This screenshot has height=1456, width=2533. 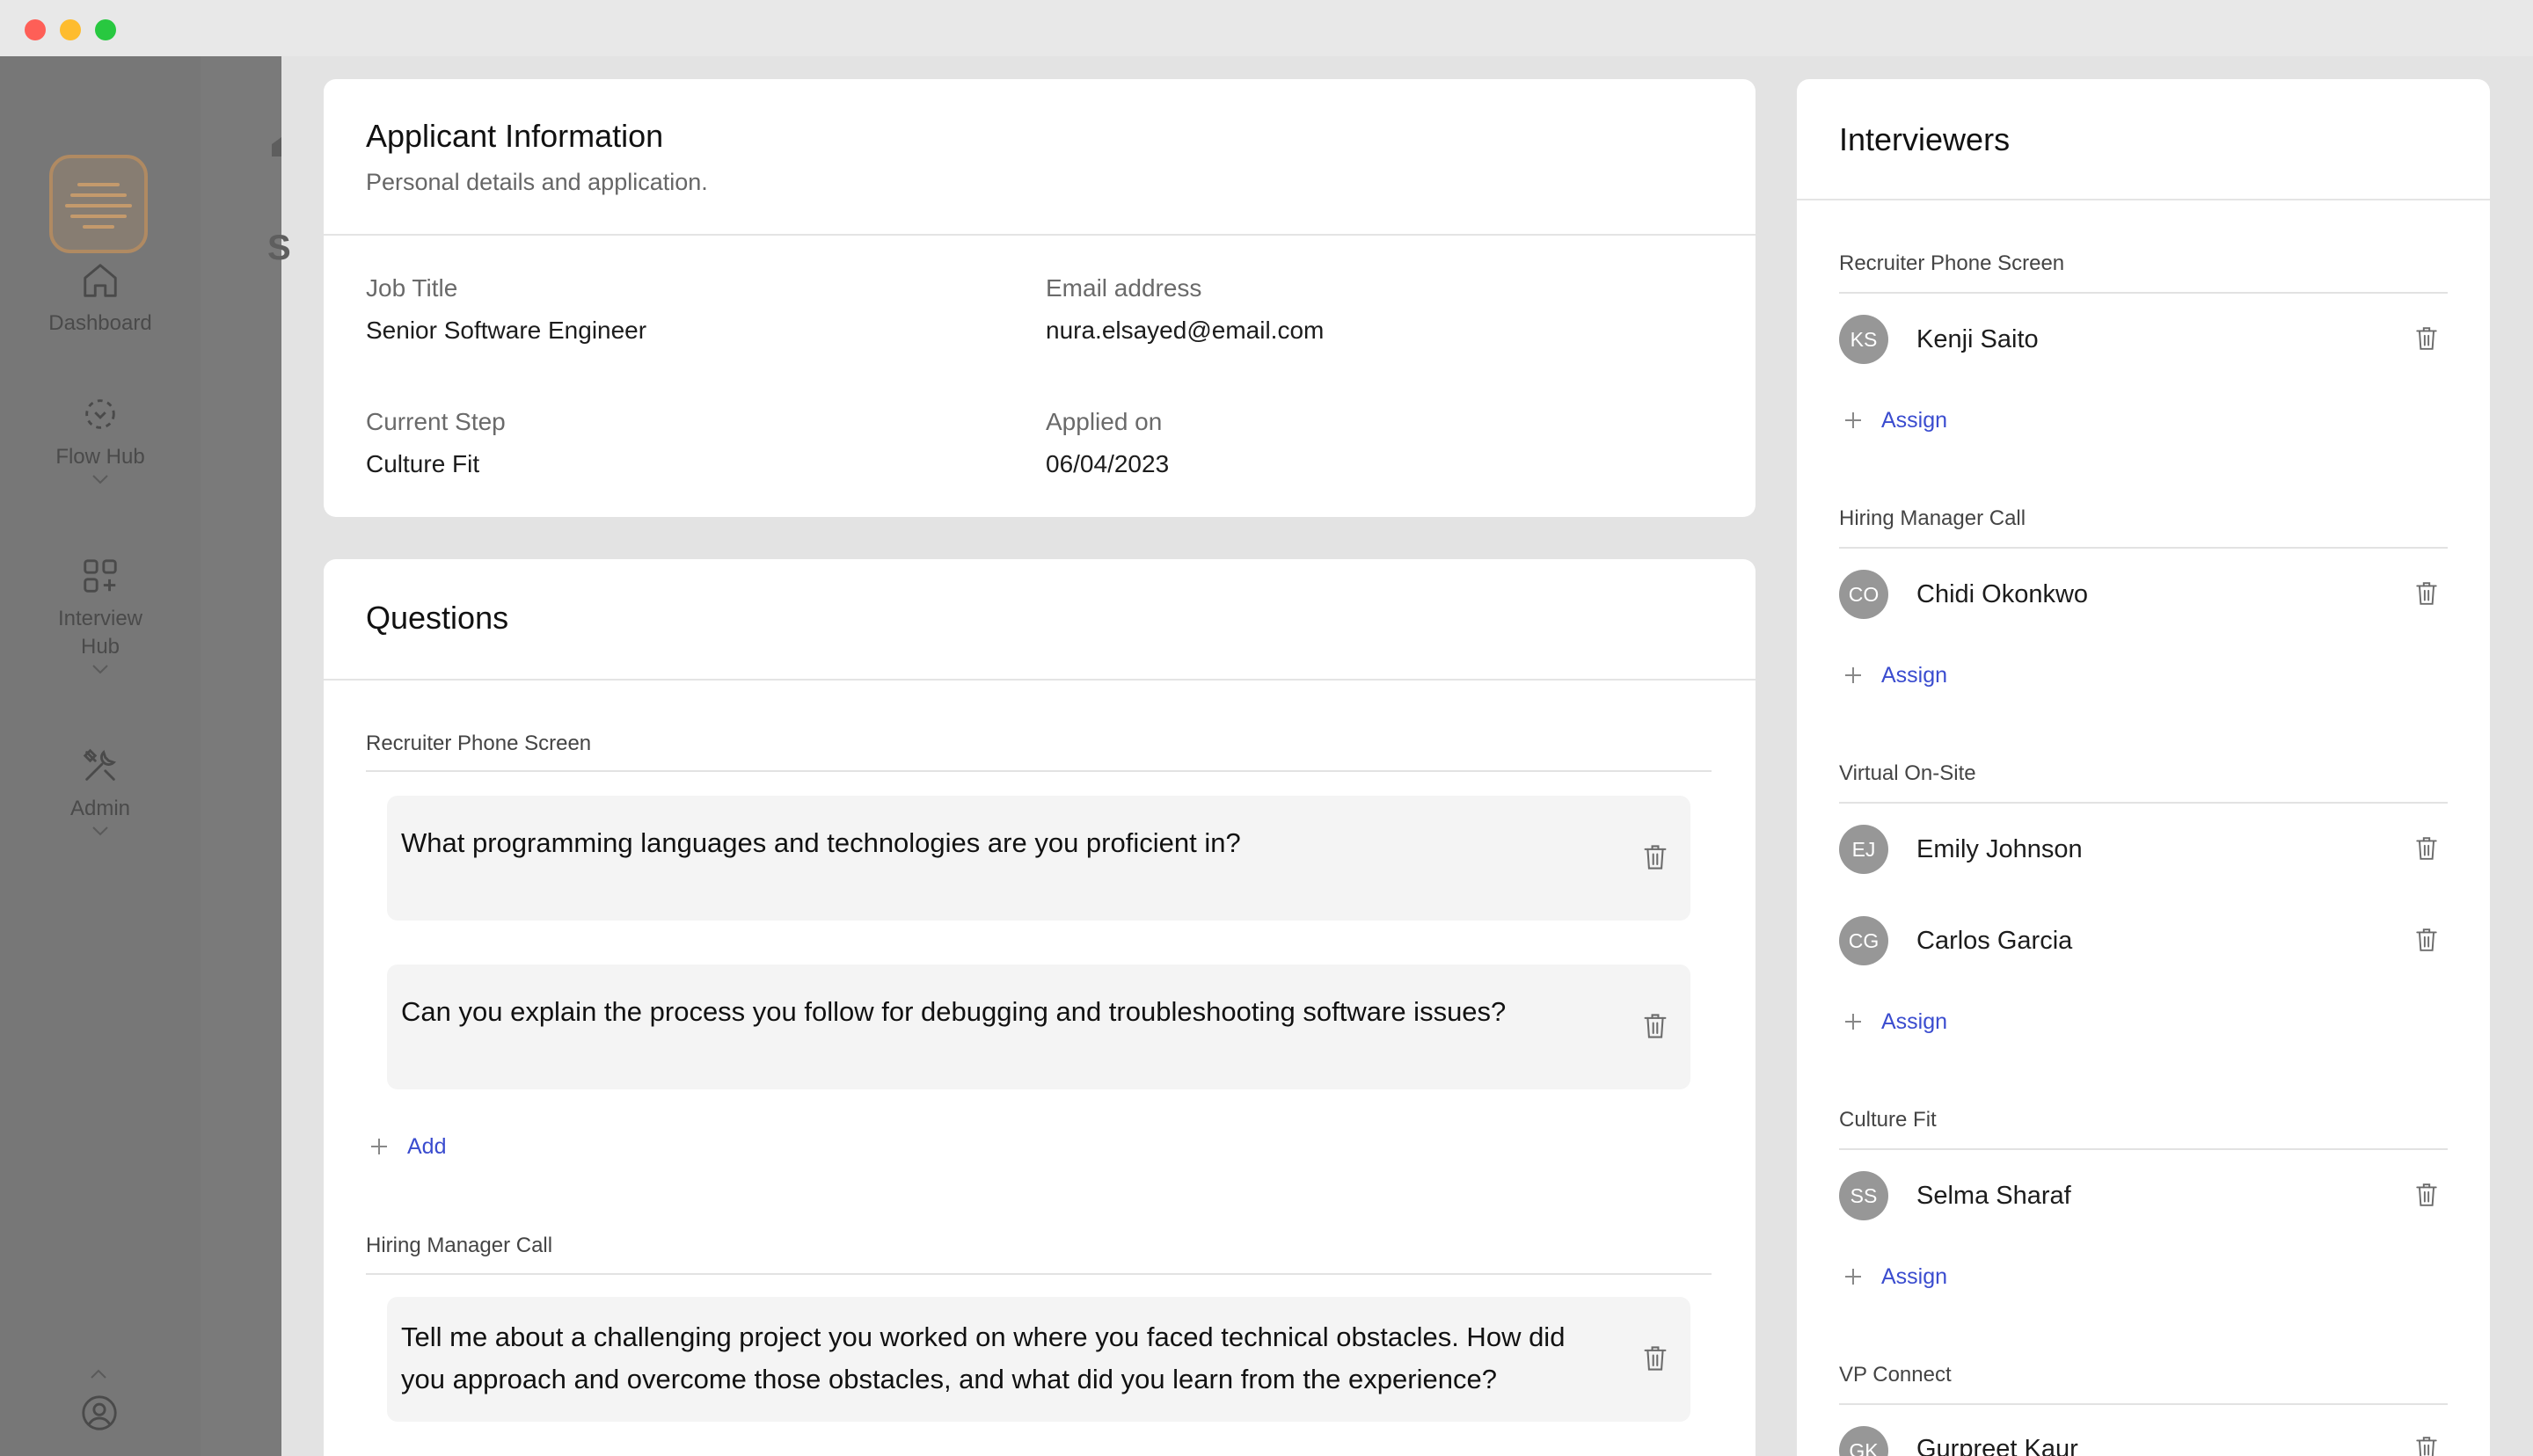 What do you see at coordinates (438, 618) in the screenshot?
I see `questions-card-title: Questions` at bounding box center [438, 618].